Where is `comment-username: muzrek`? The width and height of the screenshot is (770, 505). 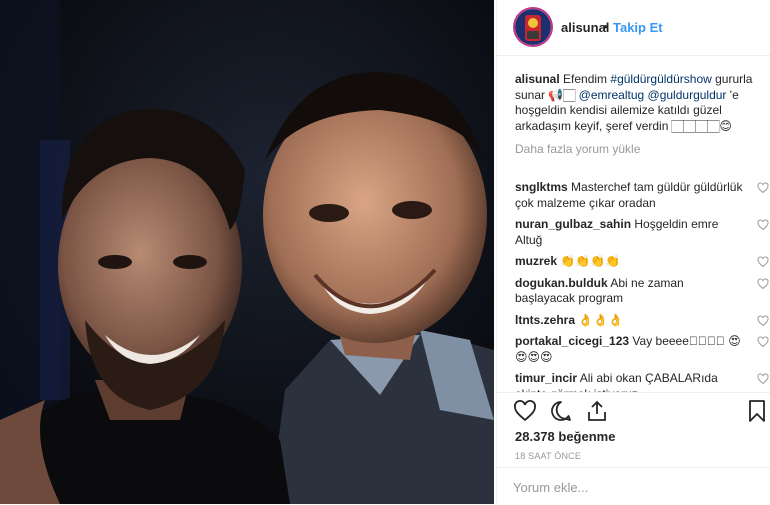
comment-username: muzrek is located at coordinates (536, 261).